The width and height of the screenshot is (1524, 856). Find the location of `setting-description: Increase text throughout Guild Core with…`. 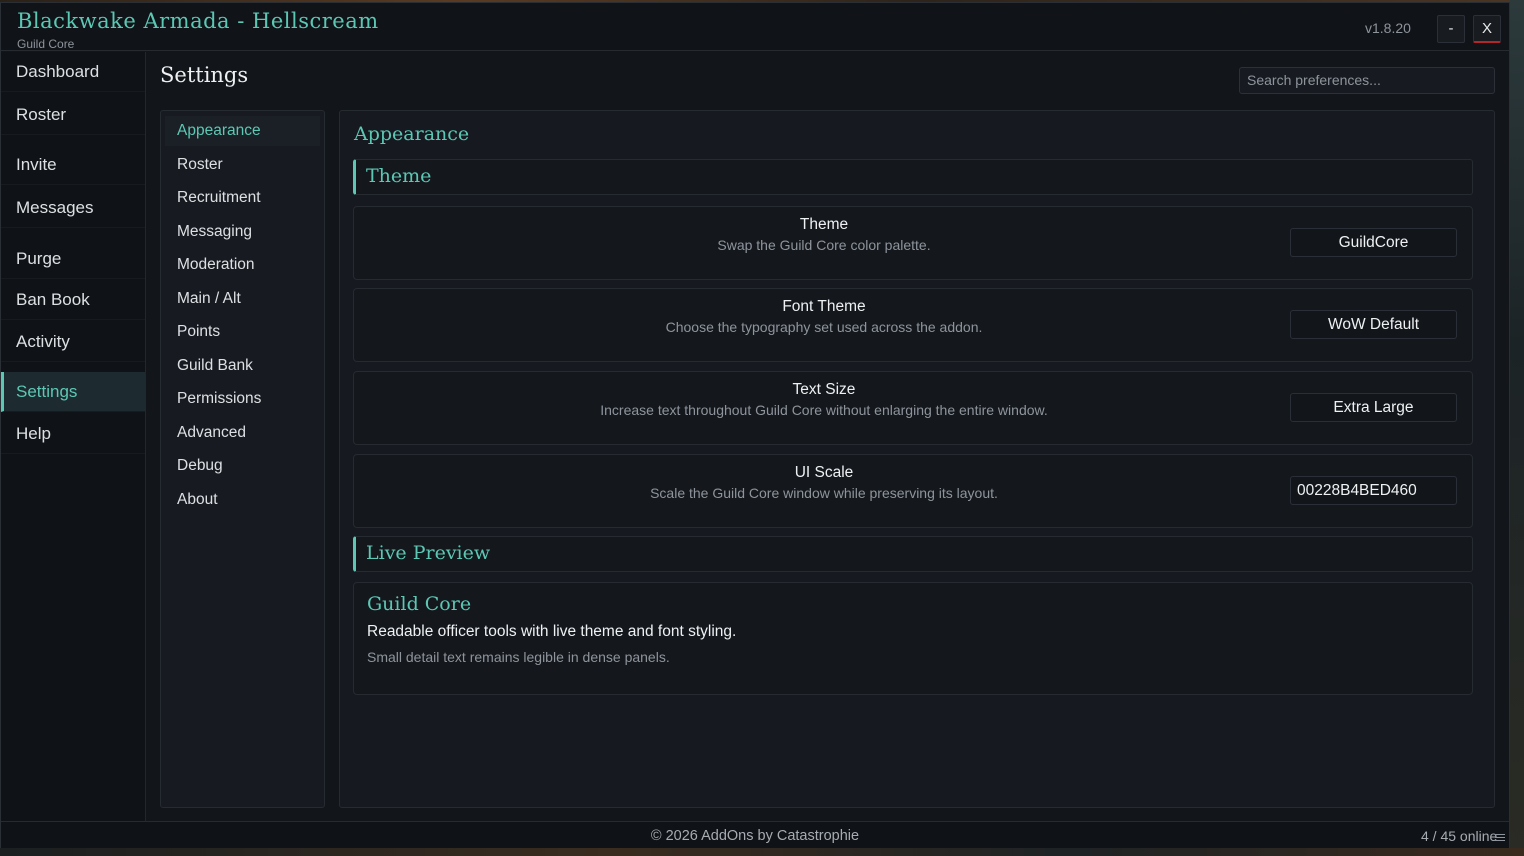

setting-description: Increase text throughout Guild Core with… is located at coordinates (824, 410).